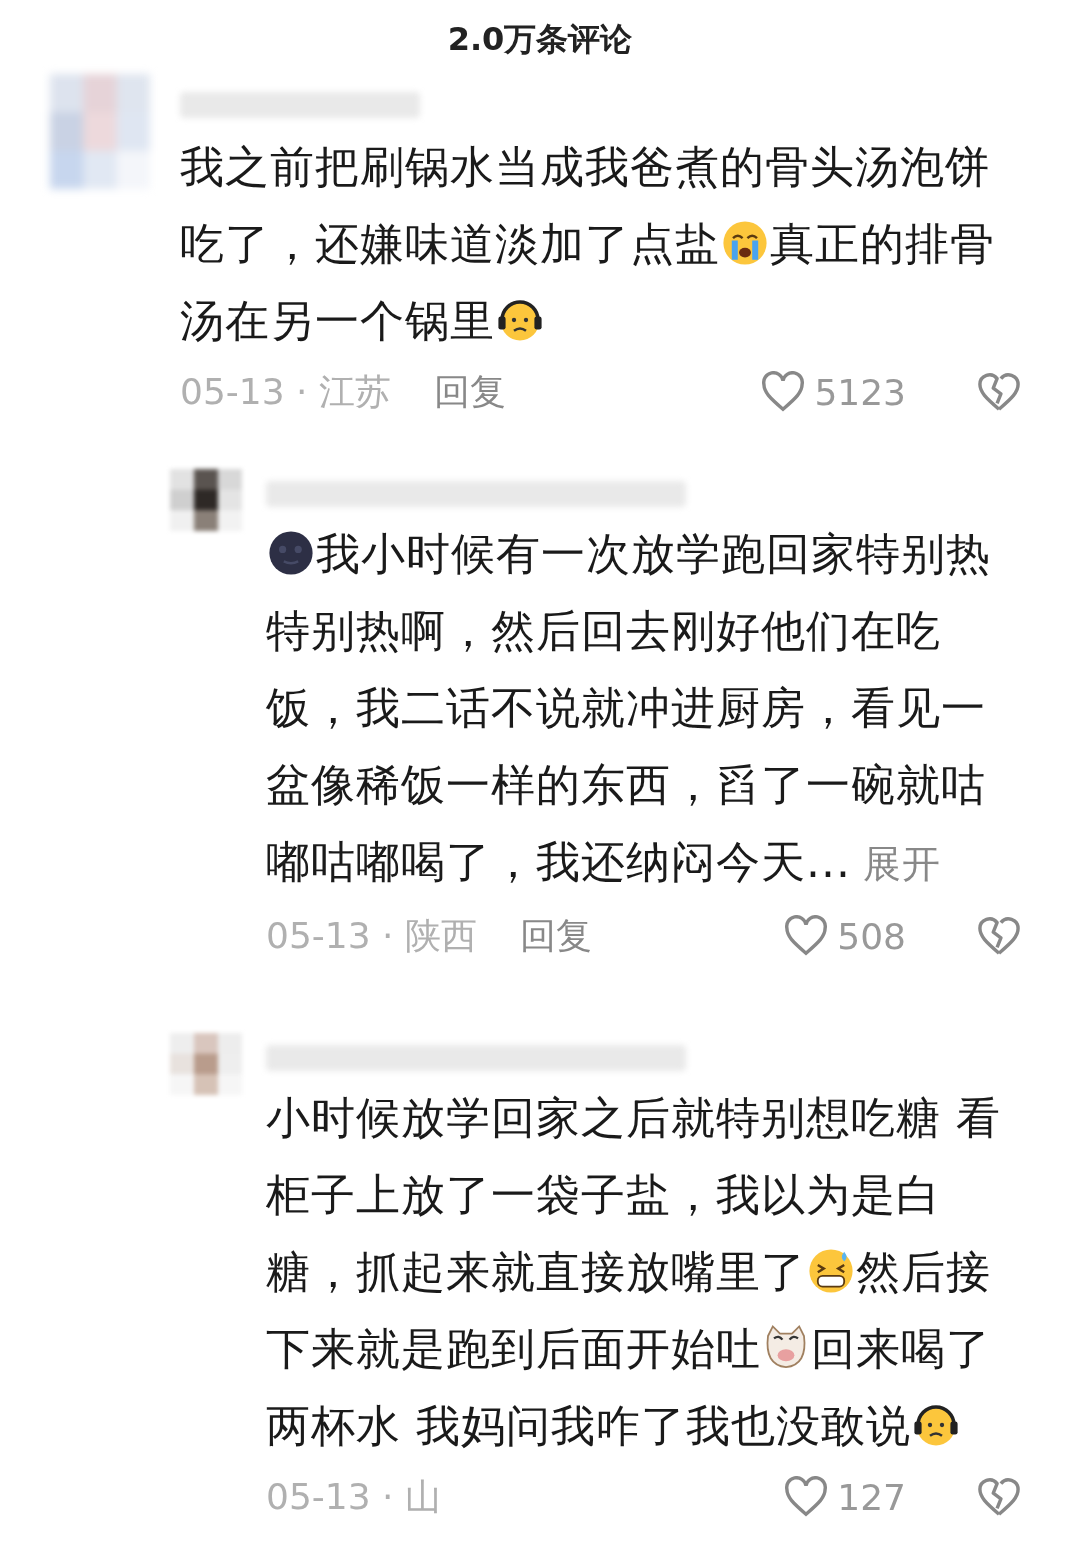 This screenshot has height=1546, width=1080. Describe the element at coordinates (745, 243) in the screenshot. I see `crying-emoji-icon` at that location.